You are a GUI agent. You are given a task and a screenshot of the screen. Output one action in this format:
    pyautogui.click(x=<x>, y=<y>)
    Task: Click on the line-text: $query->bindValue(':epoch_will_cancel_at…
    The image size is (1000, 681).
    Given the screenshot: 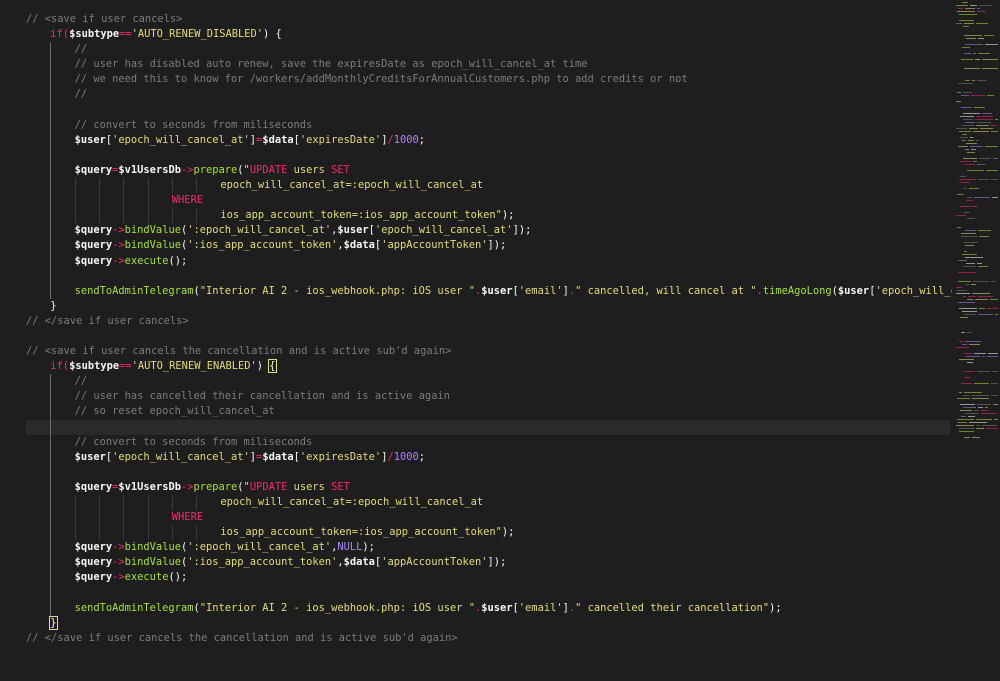 What is the action you would take?
    pyautogui.click(x=279, y=230)
    